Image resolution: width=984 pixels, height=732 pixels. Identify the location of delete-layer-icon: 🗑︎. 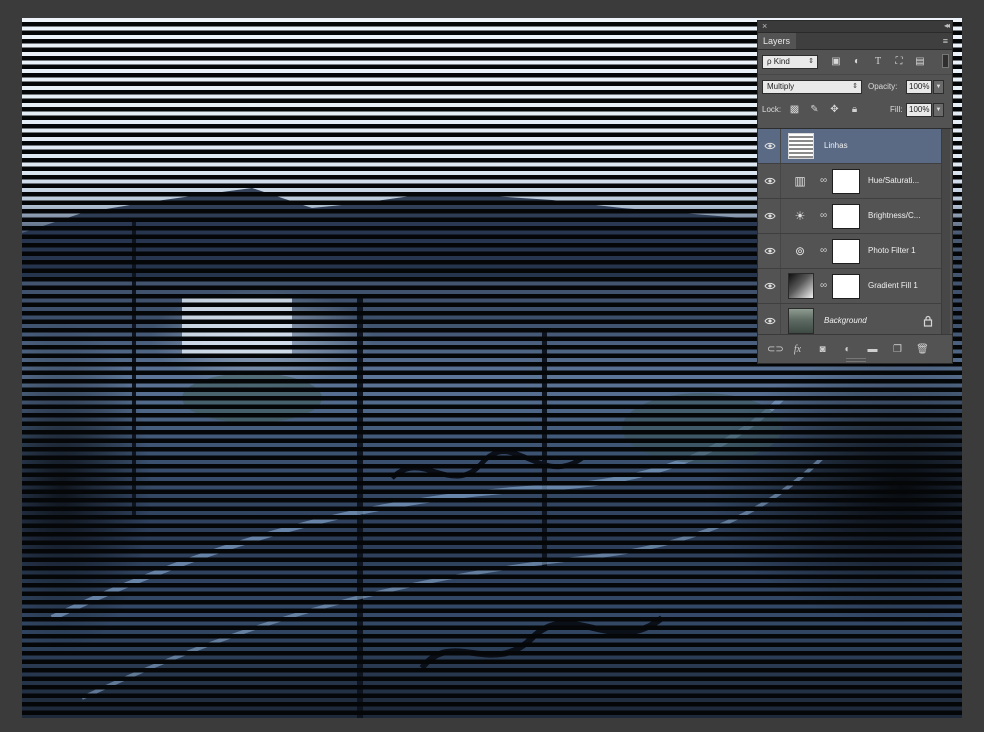
(922, 349).